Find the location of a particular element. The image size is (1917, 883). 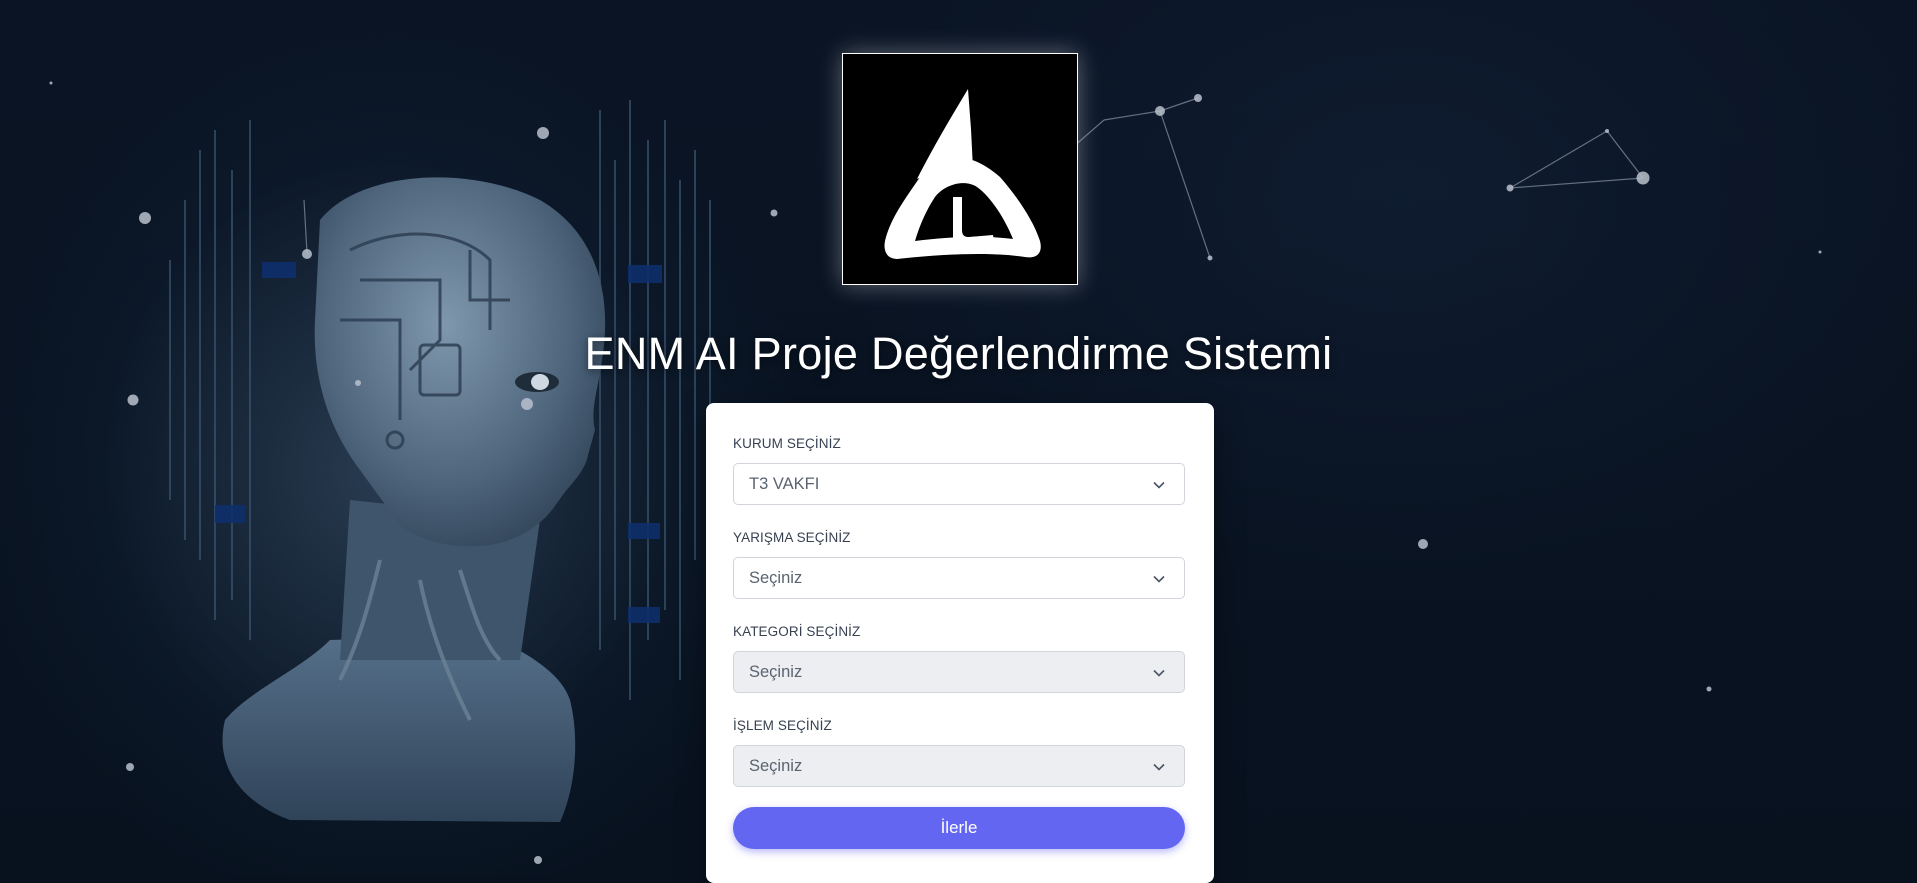

category-select-value: Seçiniz is located at coordinates (776, 671).